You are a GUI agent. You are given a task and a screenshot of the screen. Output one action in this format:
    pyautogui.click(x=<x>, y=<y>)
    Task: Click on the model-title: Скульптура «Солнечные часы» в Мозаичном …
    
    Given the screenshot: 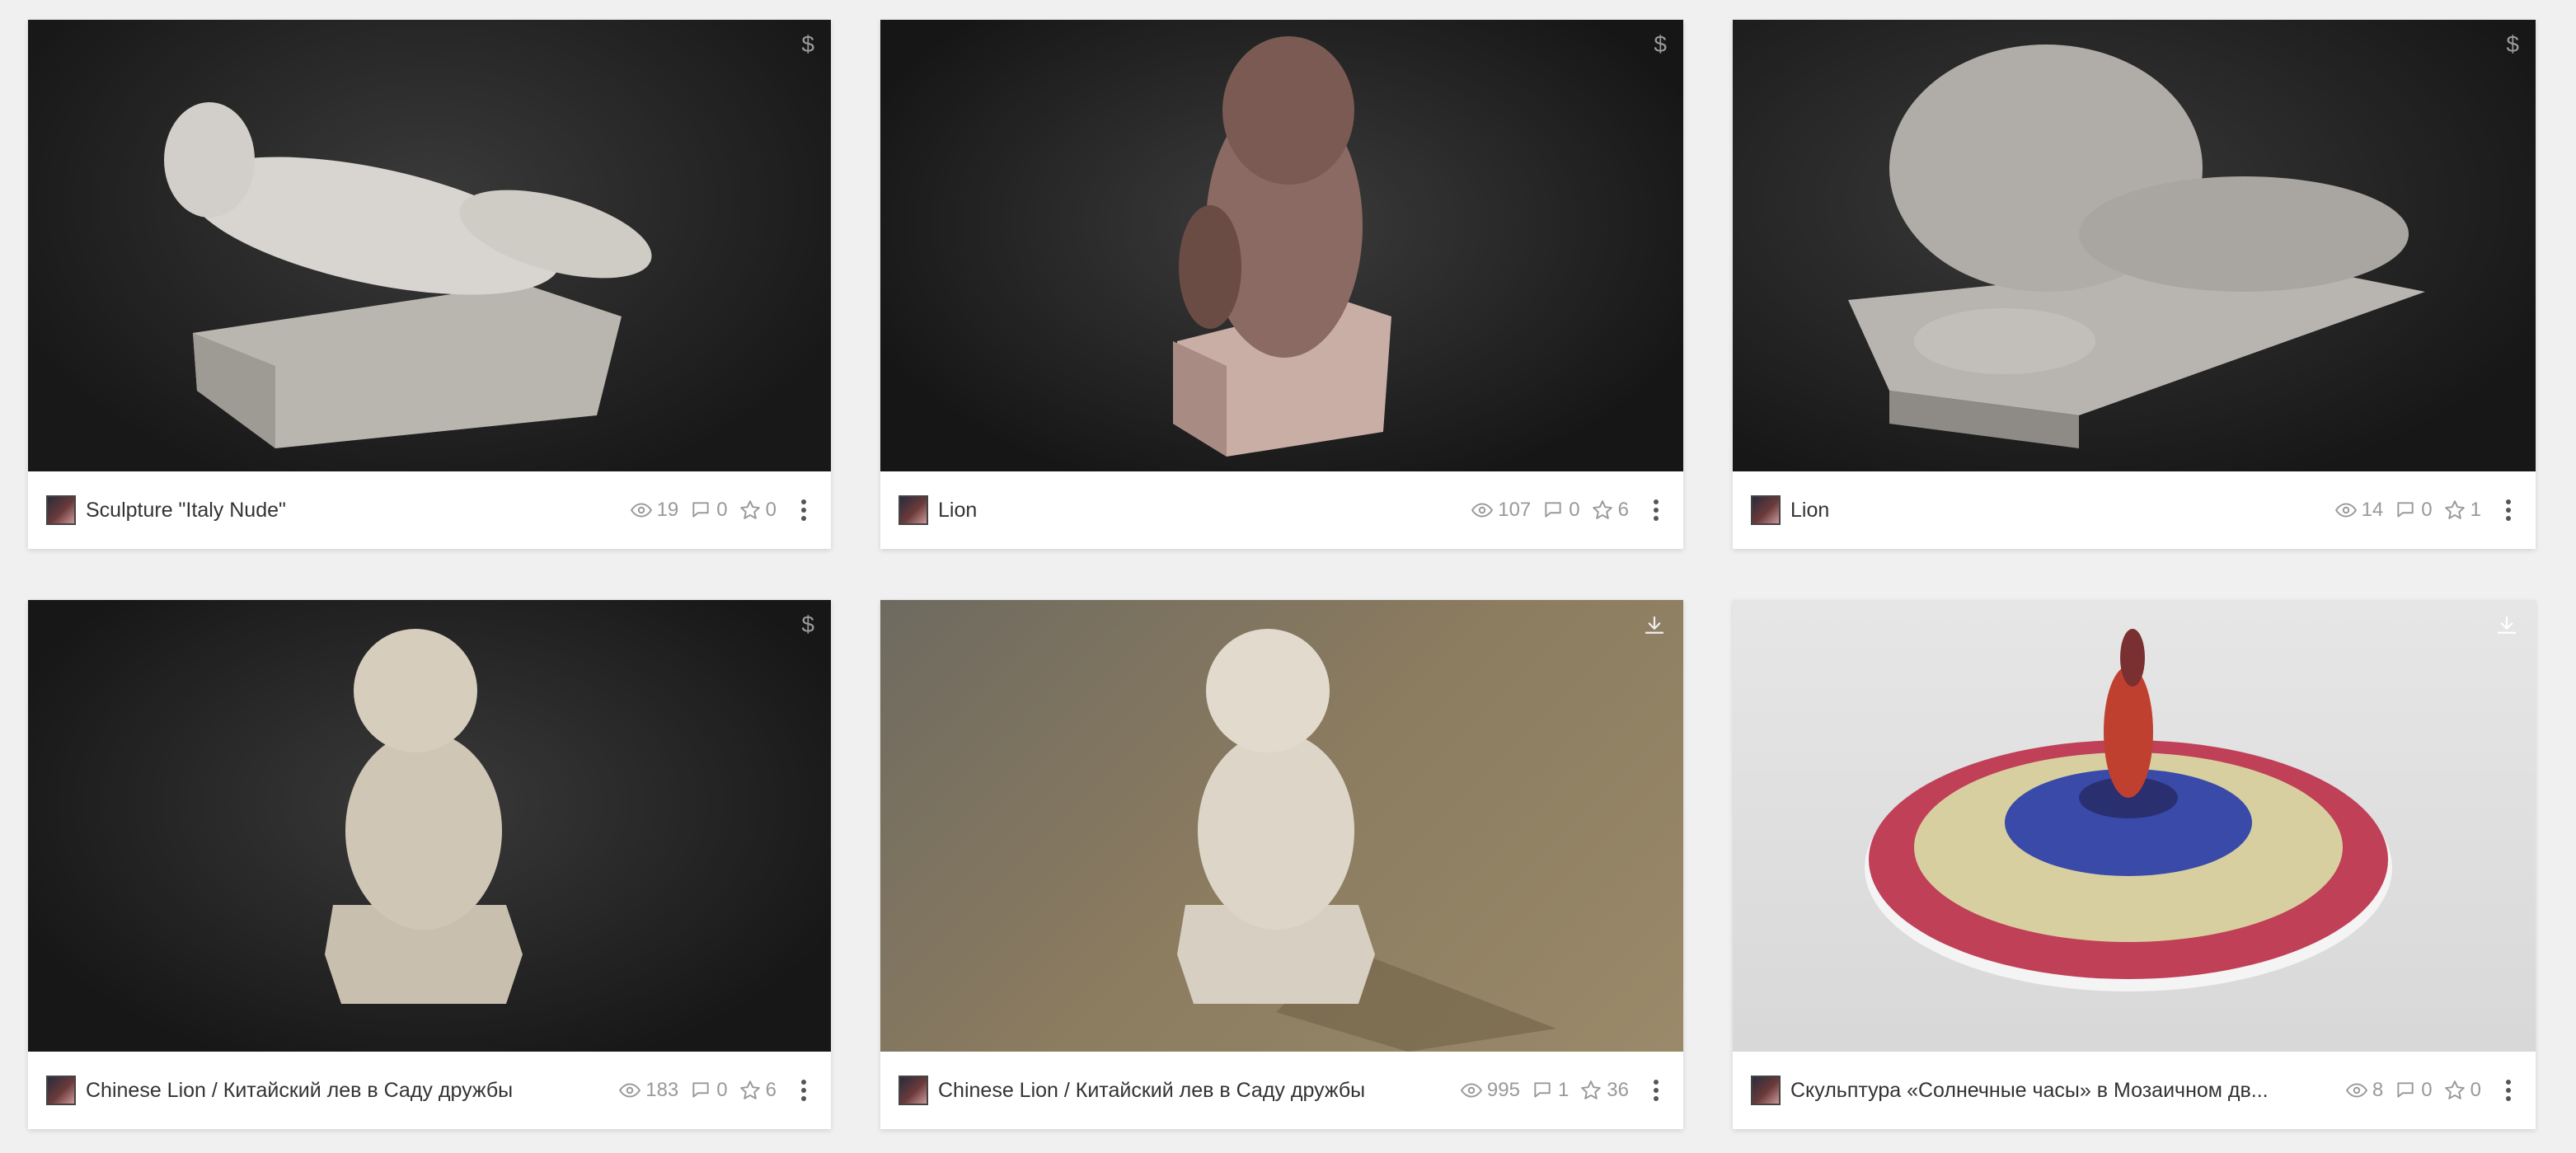 What is the action you would take?
    pyautogui.click(x=2055, y=1091)
    